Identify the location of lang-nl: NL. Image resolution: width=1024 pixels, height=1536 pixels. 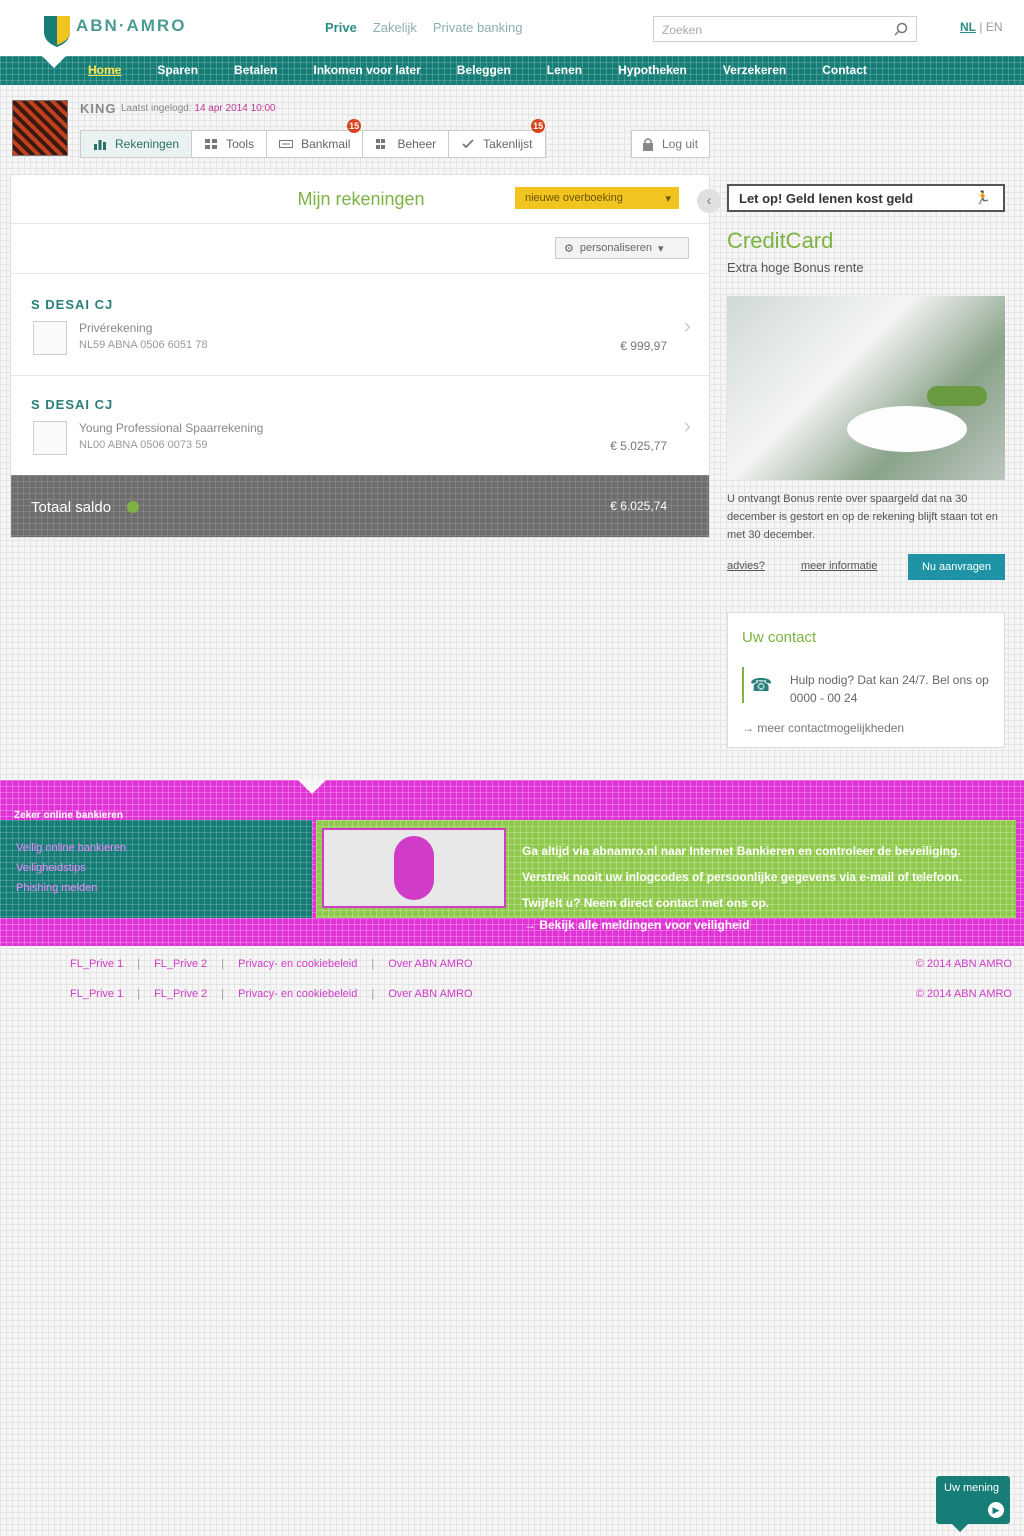
(968, 27).